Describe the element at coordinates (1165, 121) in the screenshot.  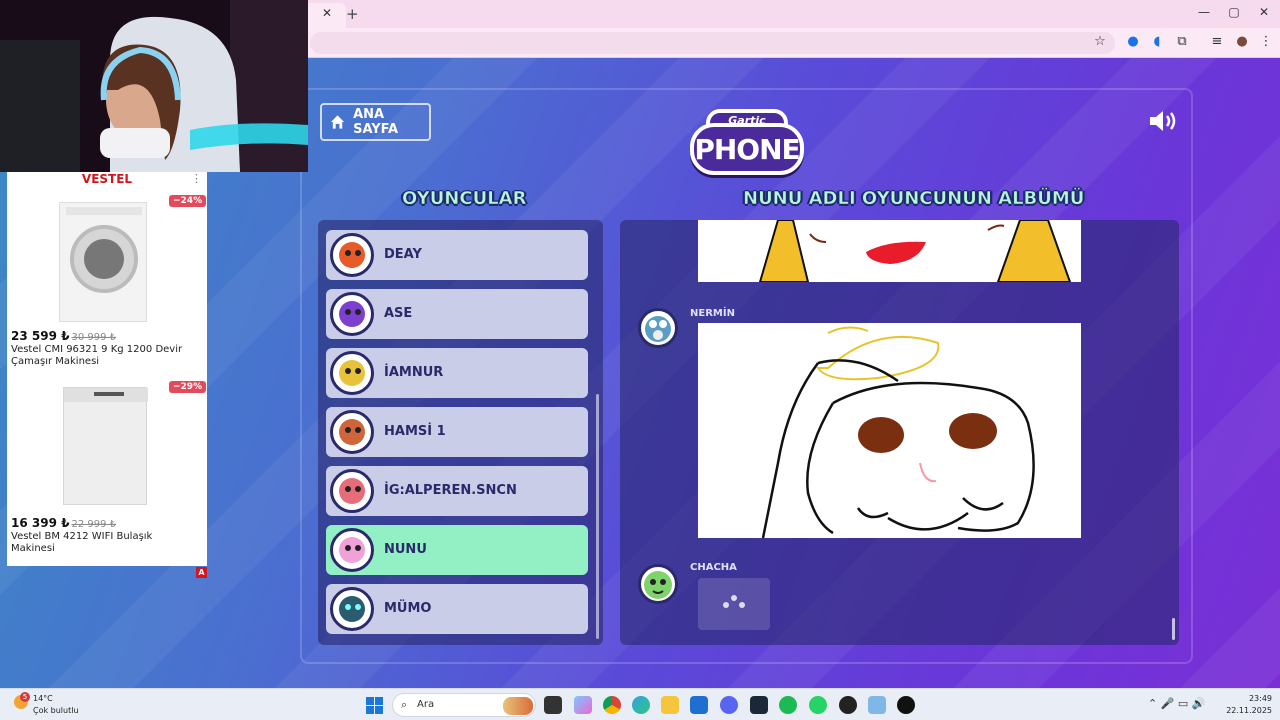
I see `sound-icon` at that location.